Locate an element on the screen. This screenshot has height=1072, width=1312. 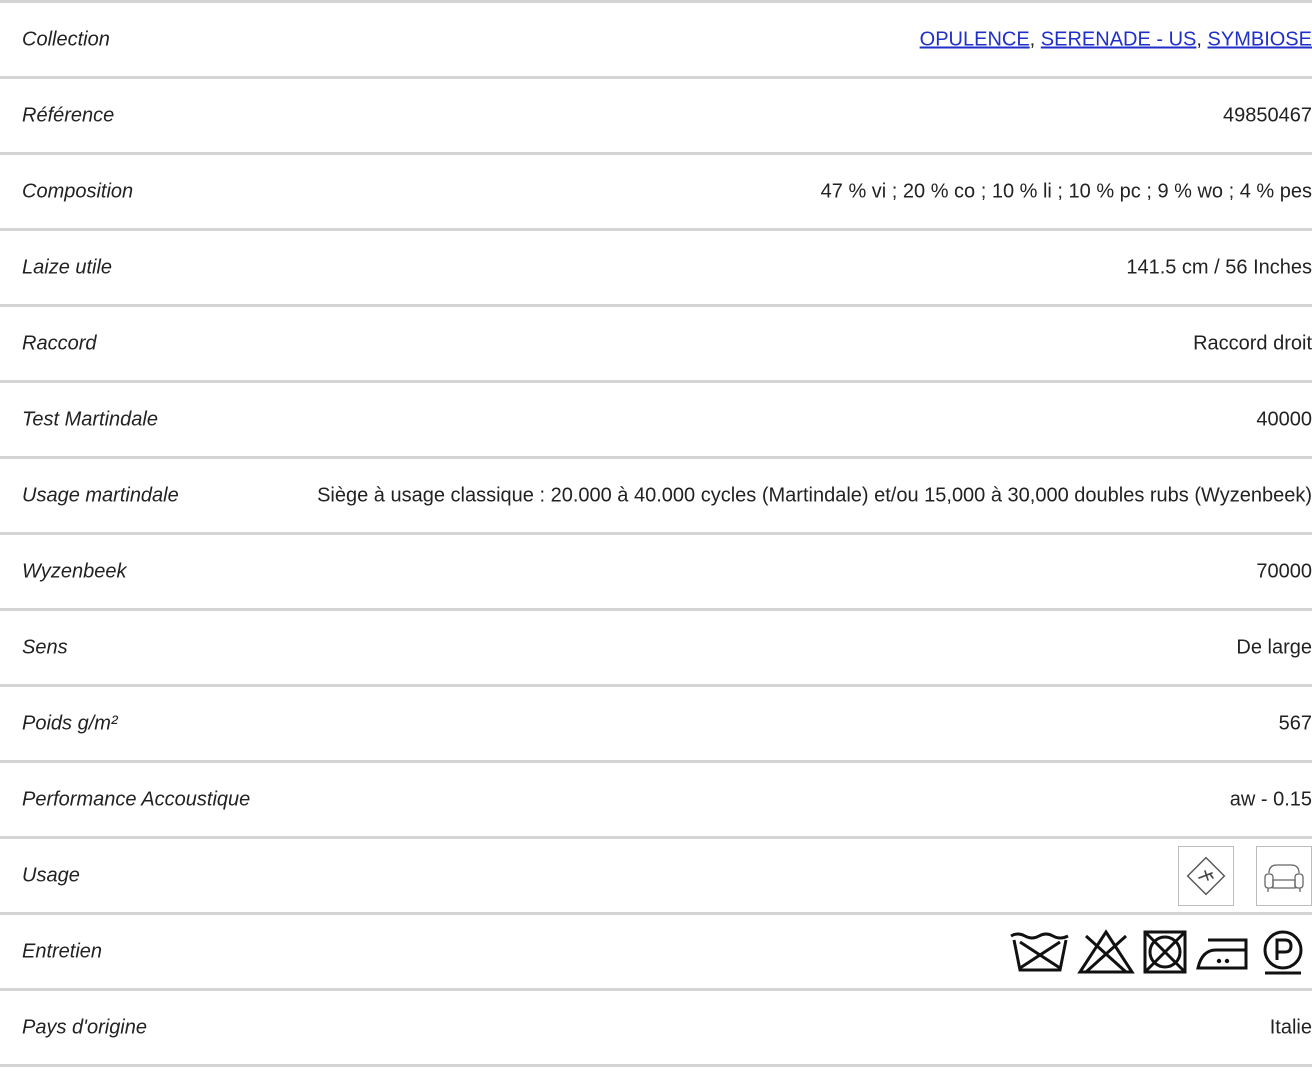
spec-value: Italie is located at coordinates (1290, 1027).